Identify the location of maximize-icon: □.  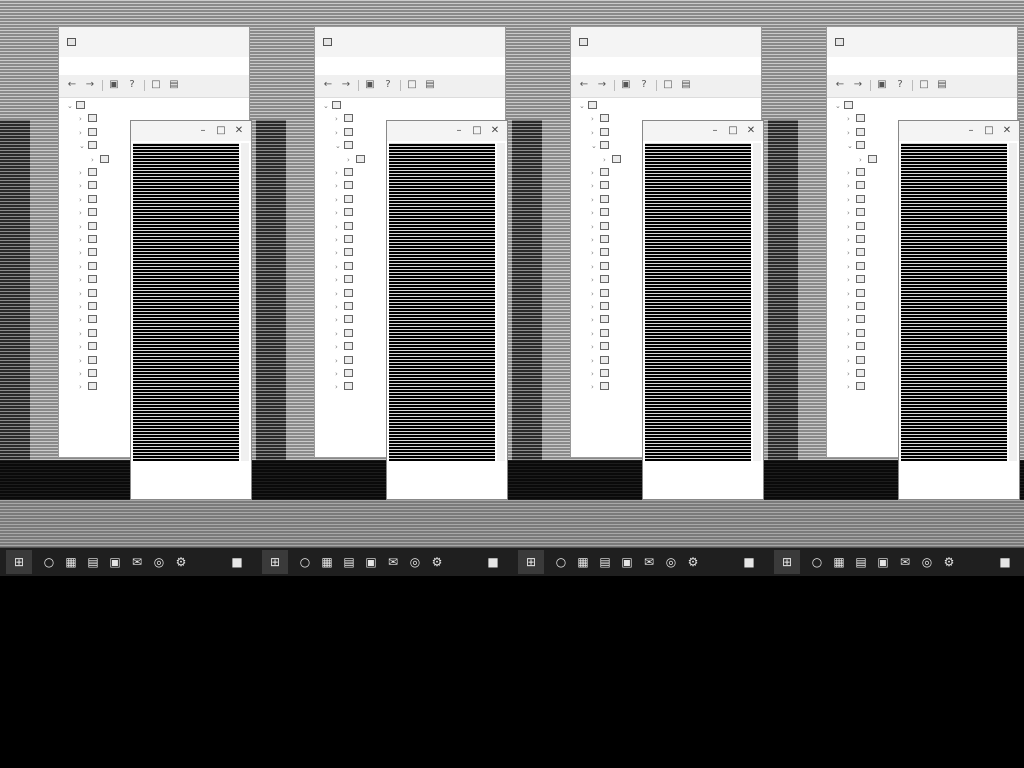
(477, 130).